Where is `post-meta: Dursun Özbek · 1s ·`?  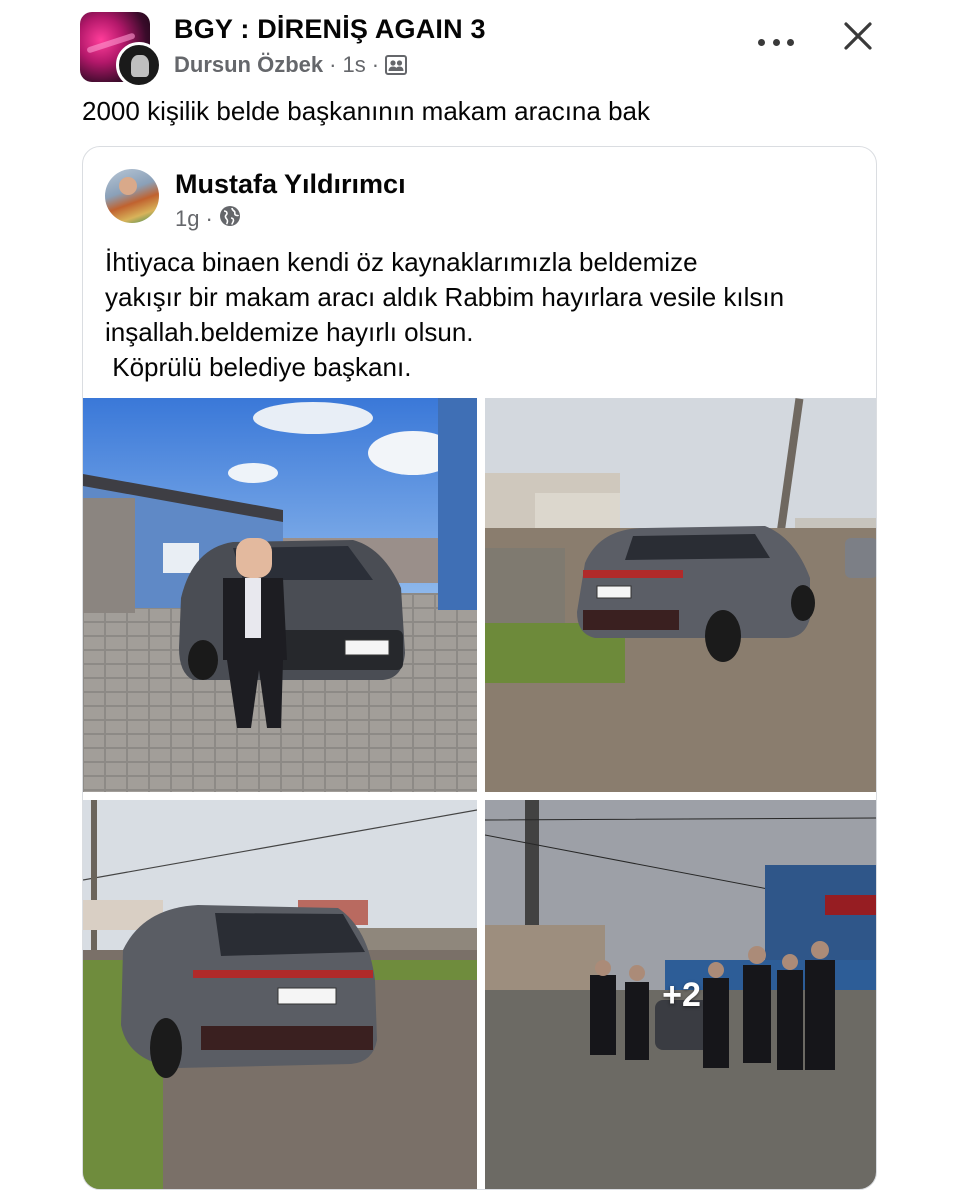
post-meta: Dursun Özbek · 1s · is located at coordinates (291, 65).